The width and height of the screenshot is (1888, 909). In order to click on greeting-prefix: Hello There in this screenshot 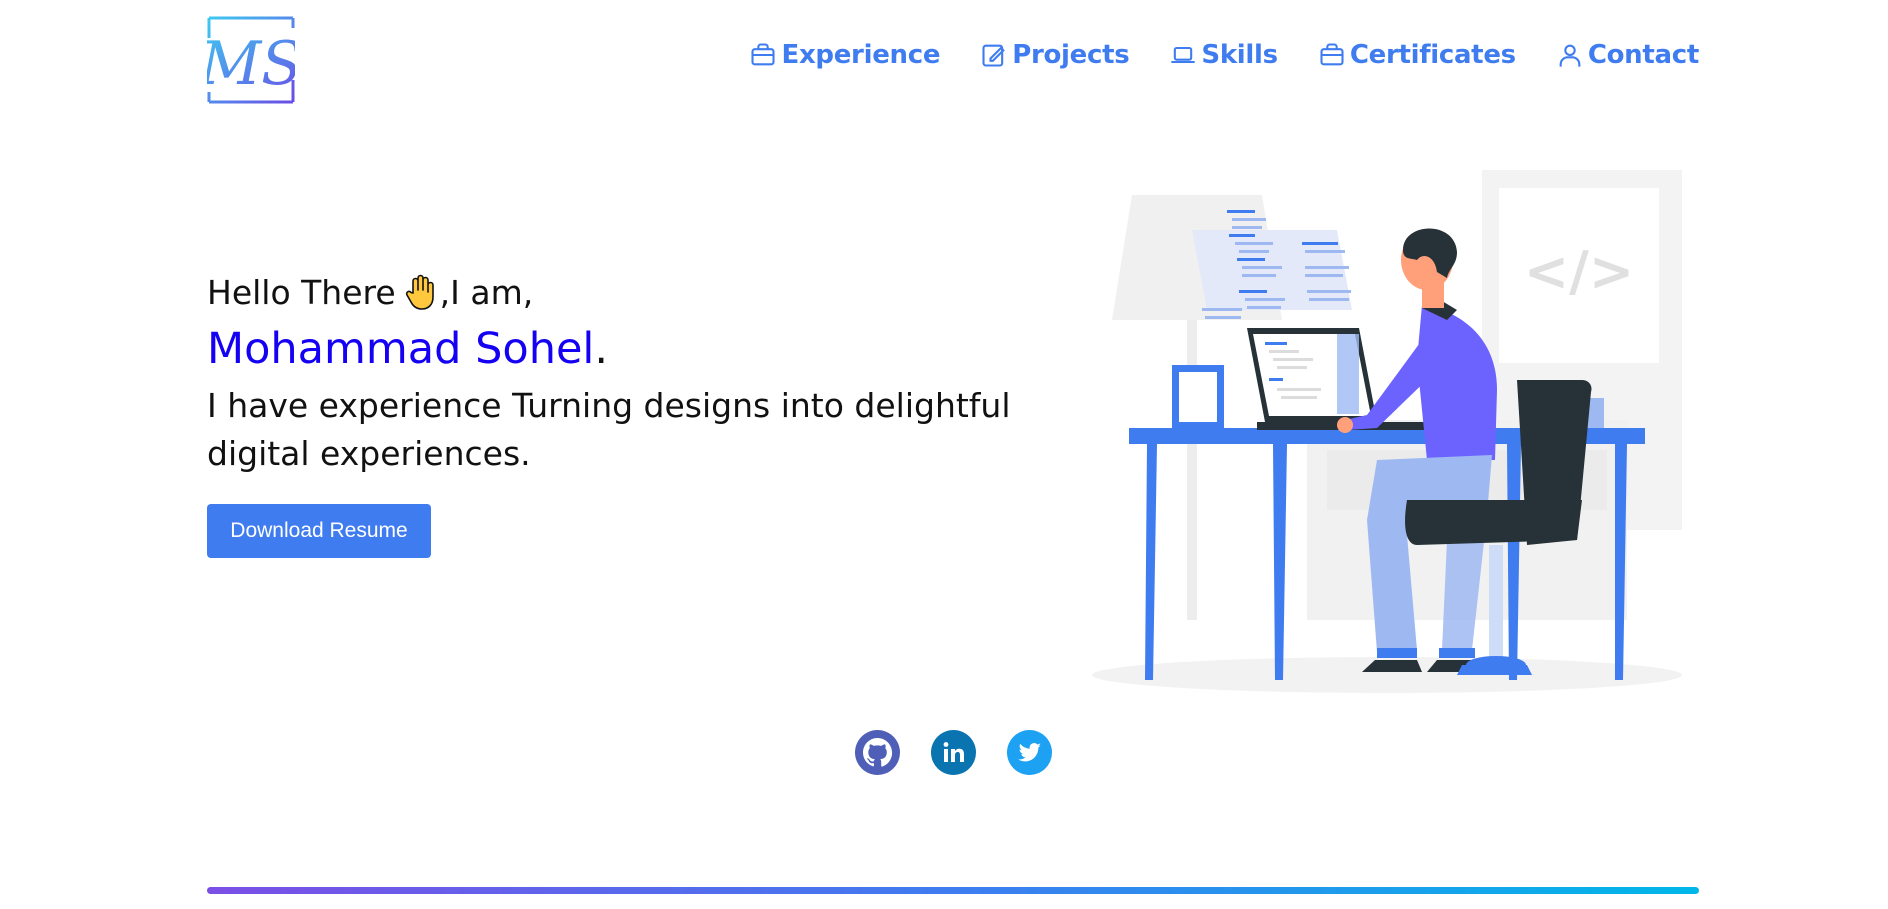, I will do `click(301, 292)`.